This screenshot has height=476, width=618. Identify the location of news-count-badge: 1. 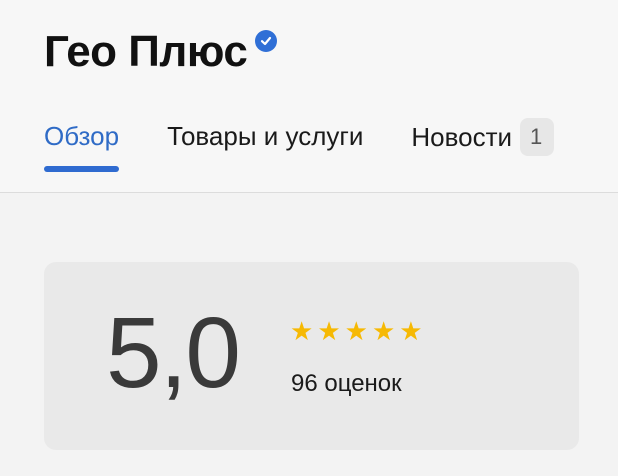
(537, 137).